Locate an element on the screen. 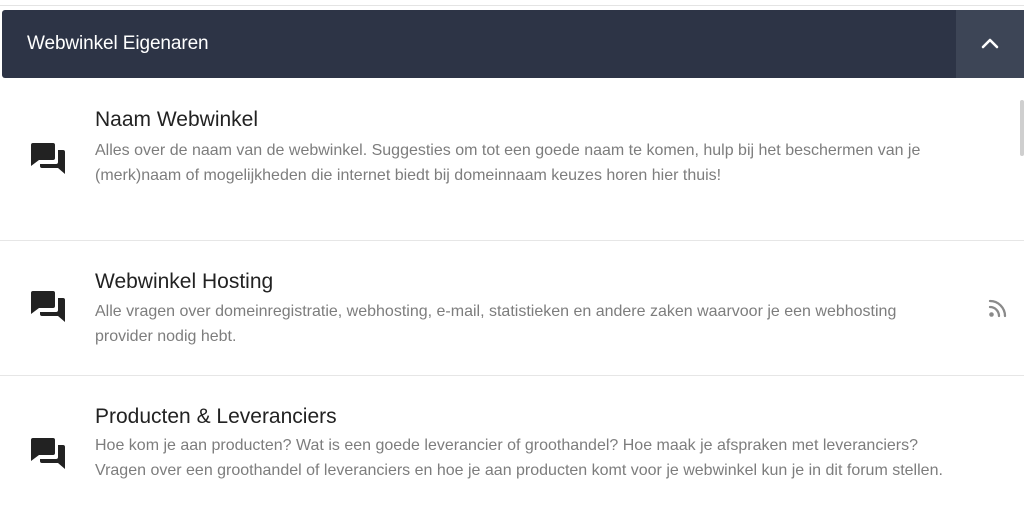  category-title: Webwinkel Eigenaren is located at coordinates (118, 44).